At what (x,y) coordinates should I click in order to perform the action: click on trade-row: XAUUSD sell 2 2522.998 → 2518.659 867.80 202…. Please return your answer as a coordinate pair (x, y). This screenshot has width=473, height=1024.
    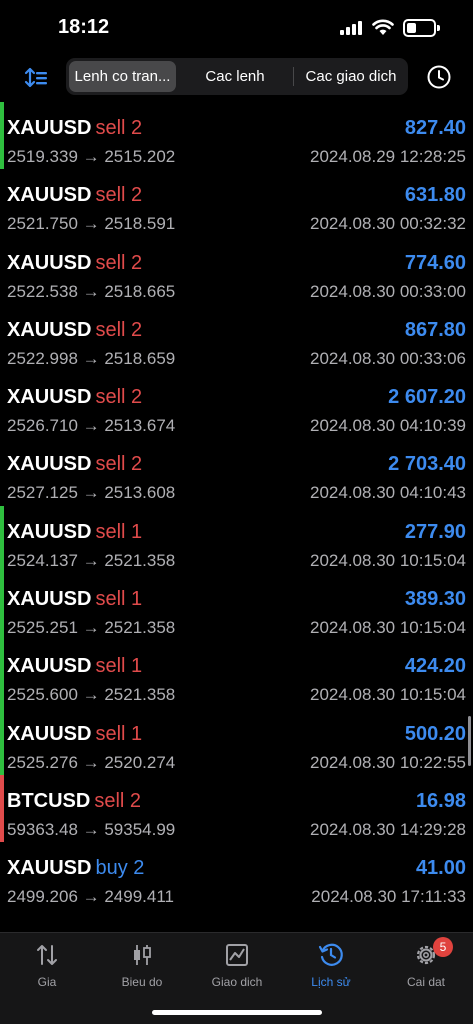
    Looking at the image, I should click on (236, 337).